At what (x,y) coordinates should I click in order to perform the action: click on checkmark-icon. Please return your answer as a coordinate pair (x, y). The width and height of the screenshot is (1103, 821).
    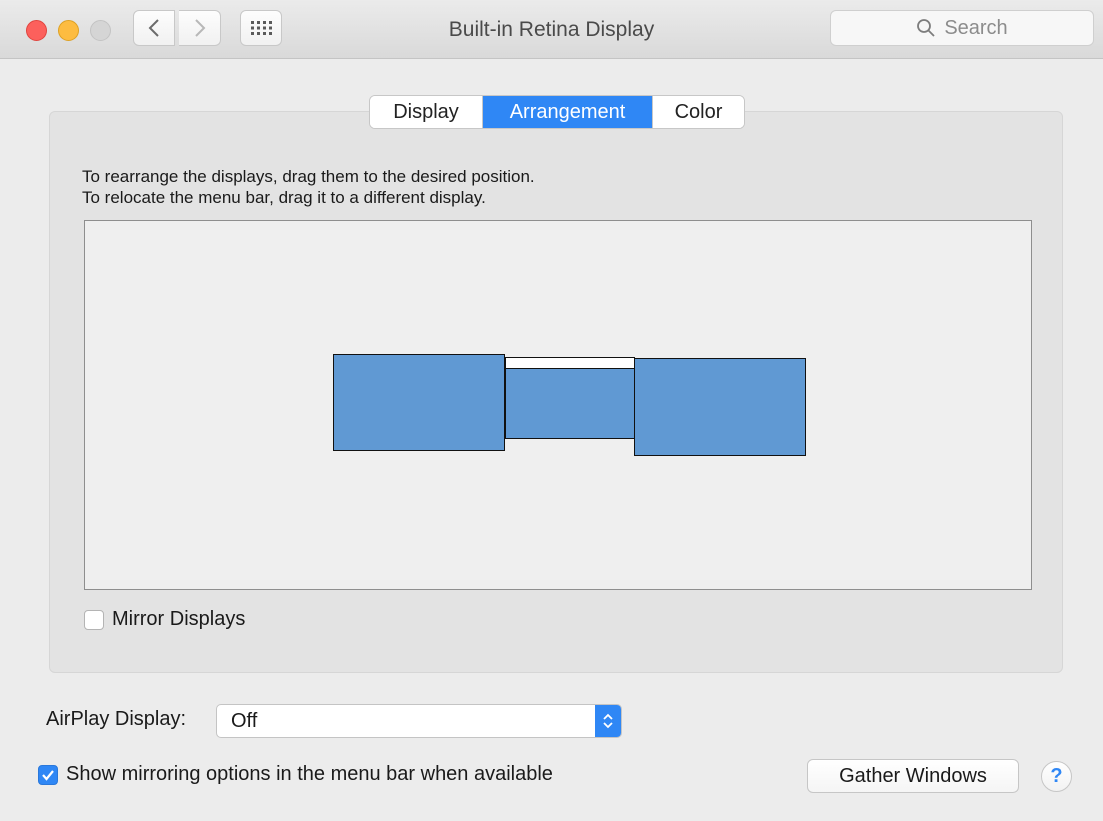
    Looking at the image, I should click on (48, 775).